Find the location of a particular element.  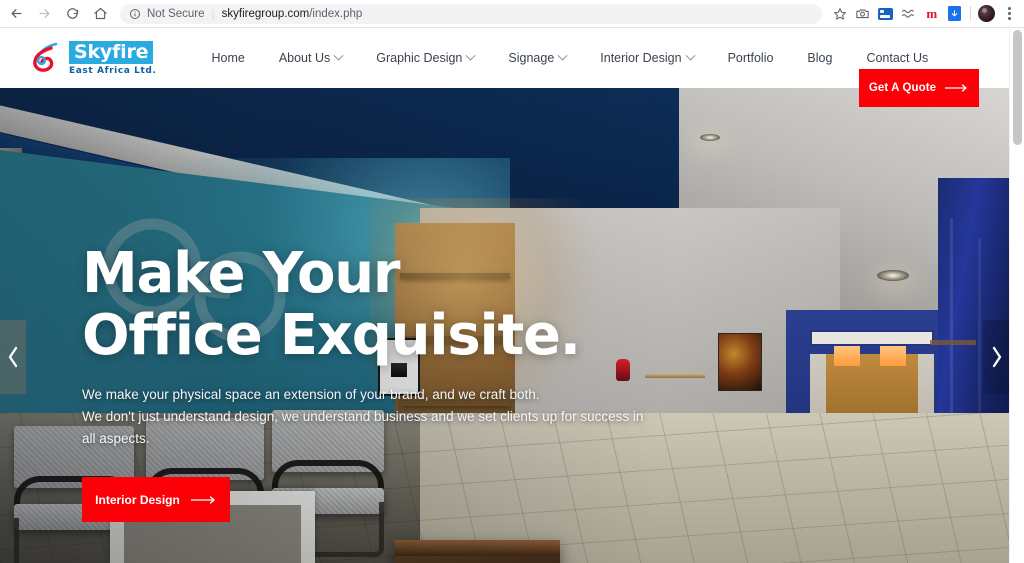

extension-m-icon: m is located at coordinates (931, 13).